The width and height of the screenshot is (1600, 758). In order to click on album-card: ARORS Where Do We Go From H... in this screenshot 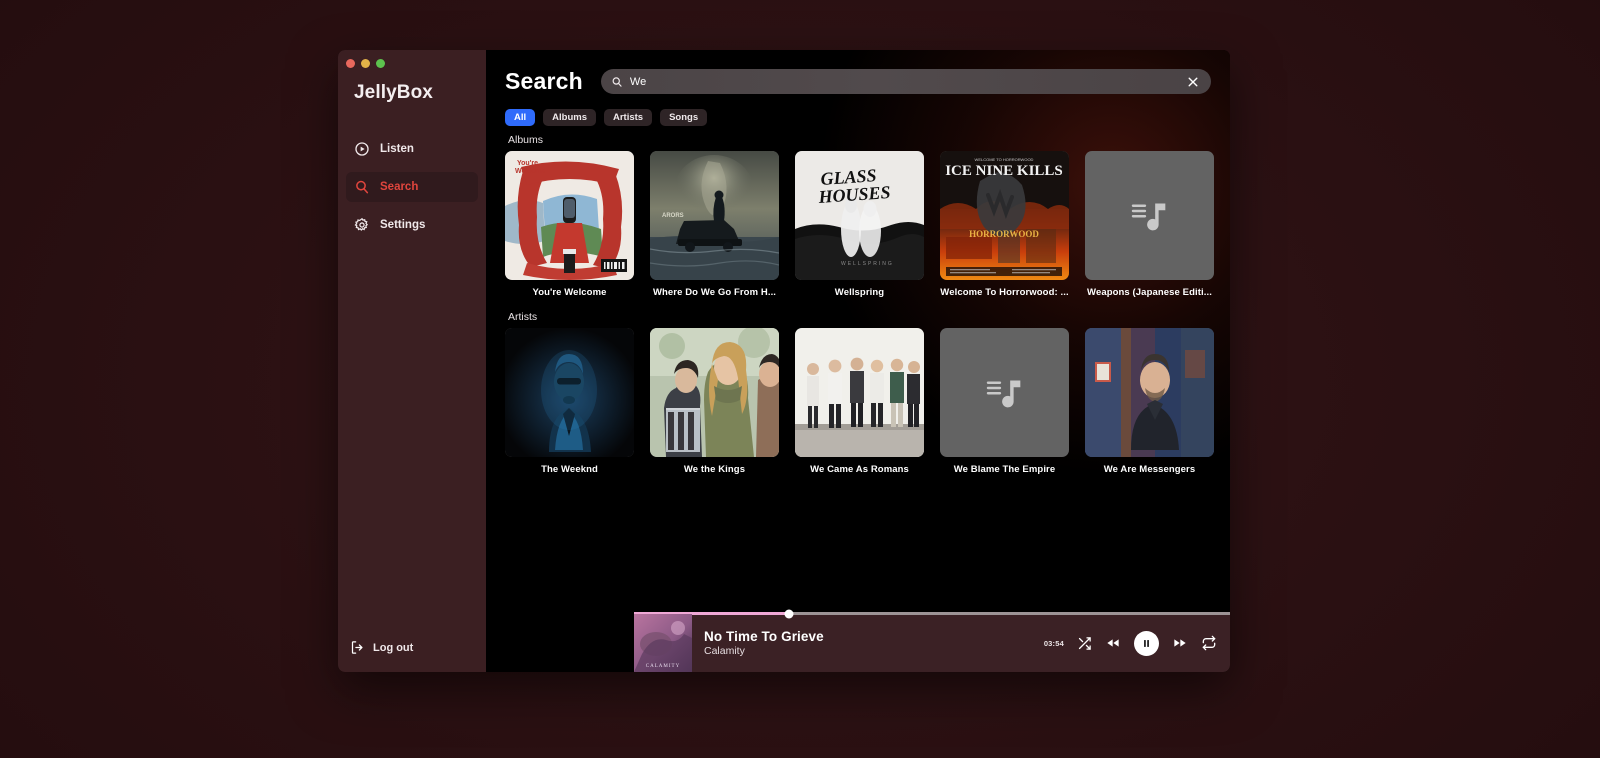, I will do `click(714, 224)`.